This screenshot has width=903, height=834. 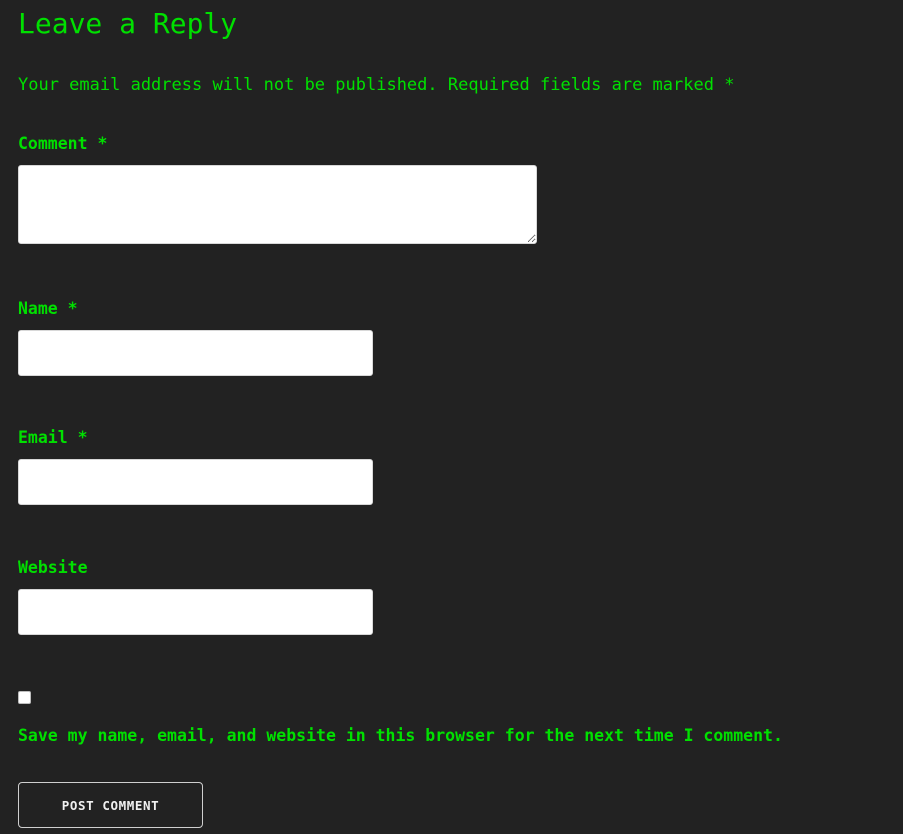 What do you see at coordinates (277, 204) in the screenshot?
I see `comment-textarea` at bounding box center [277, 204].